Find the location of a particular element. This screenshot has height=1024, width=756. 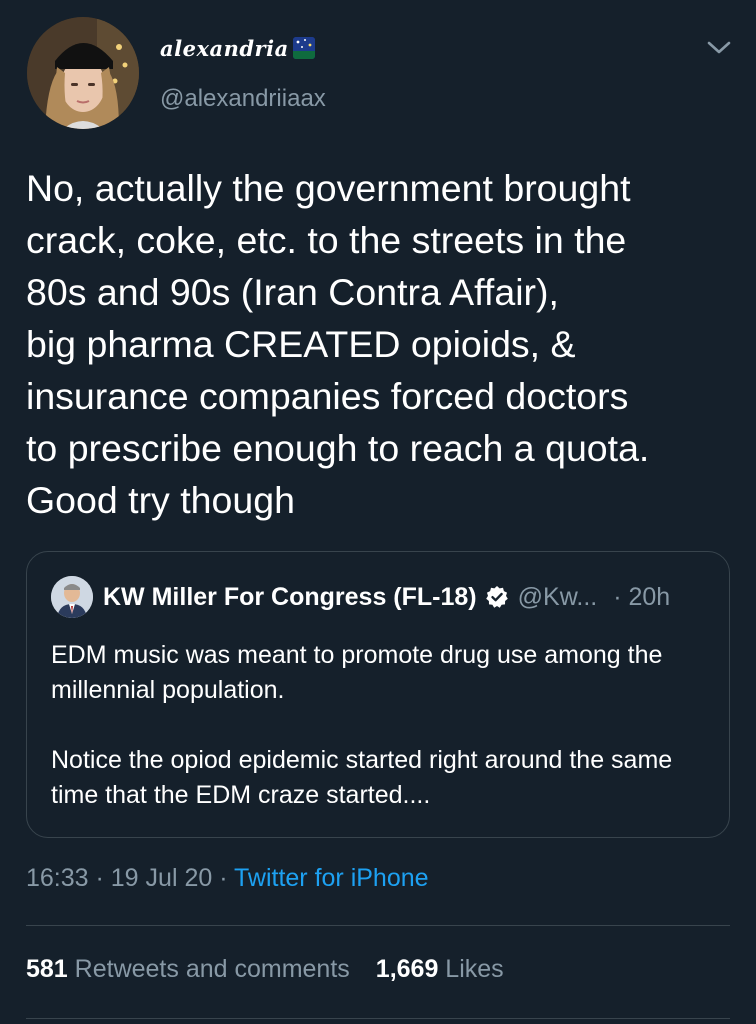

likes-count: 1,669 is located at coordinates (407, 969).